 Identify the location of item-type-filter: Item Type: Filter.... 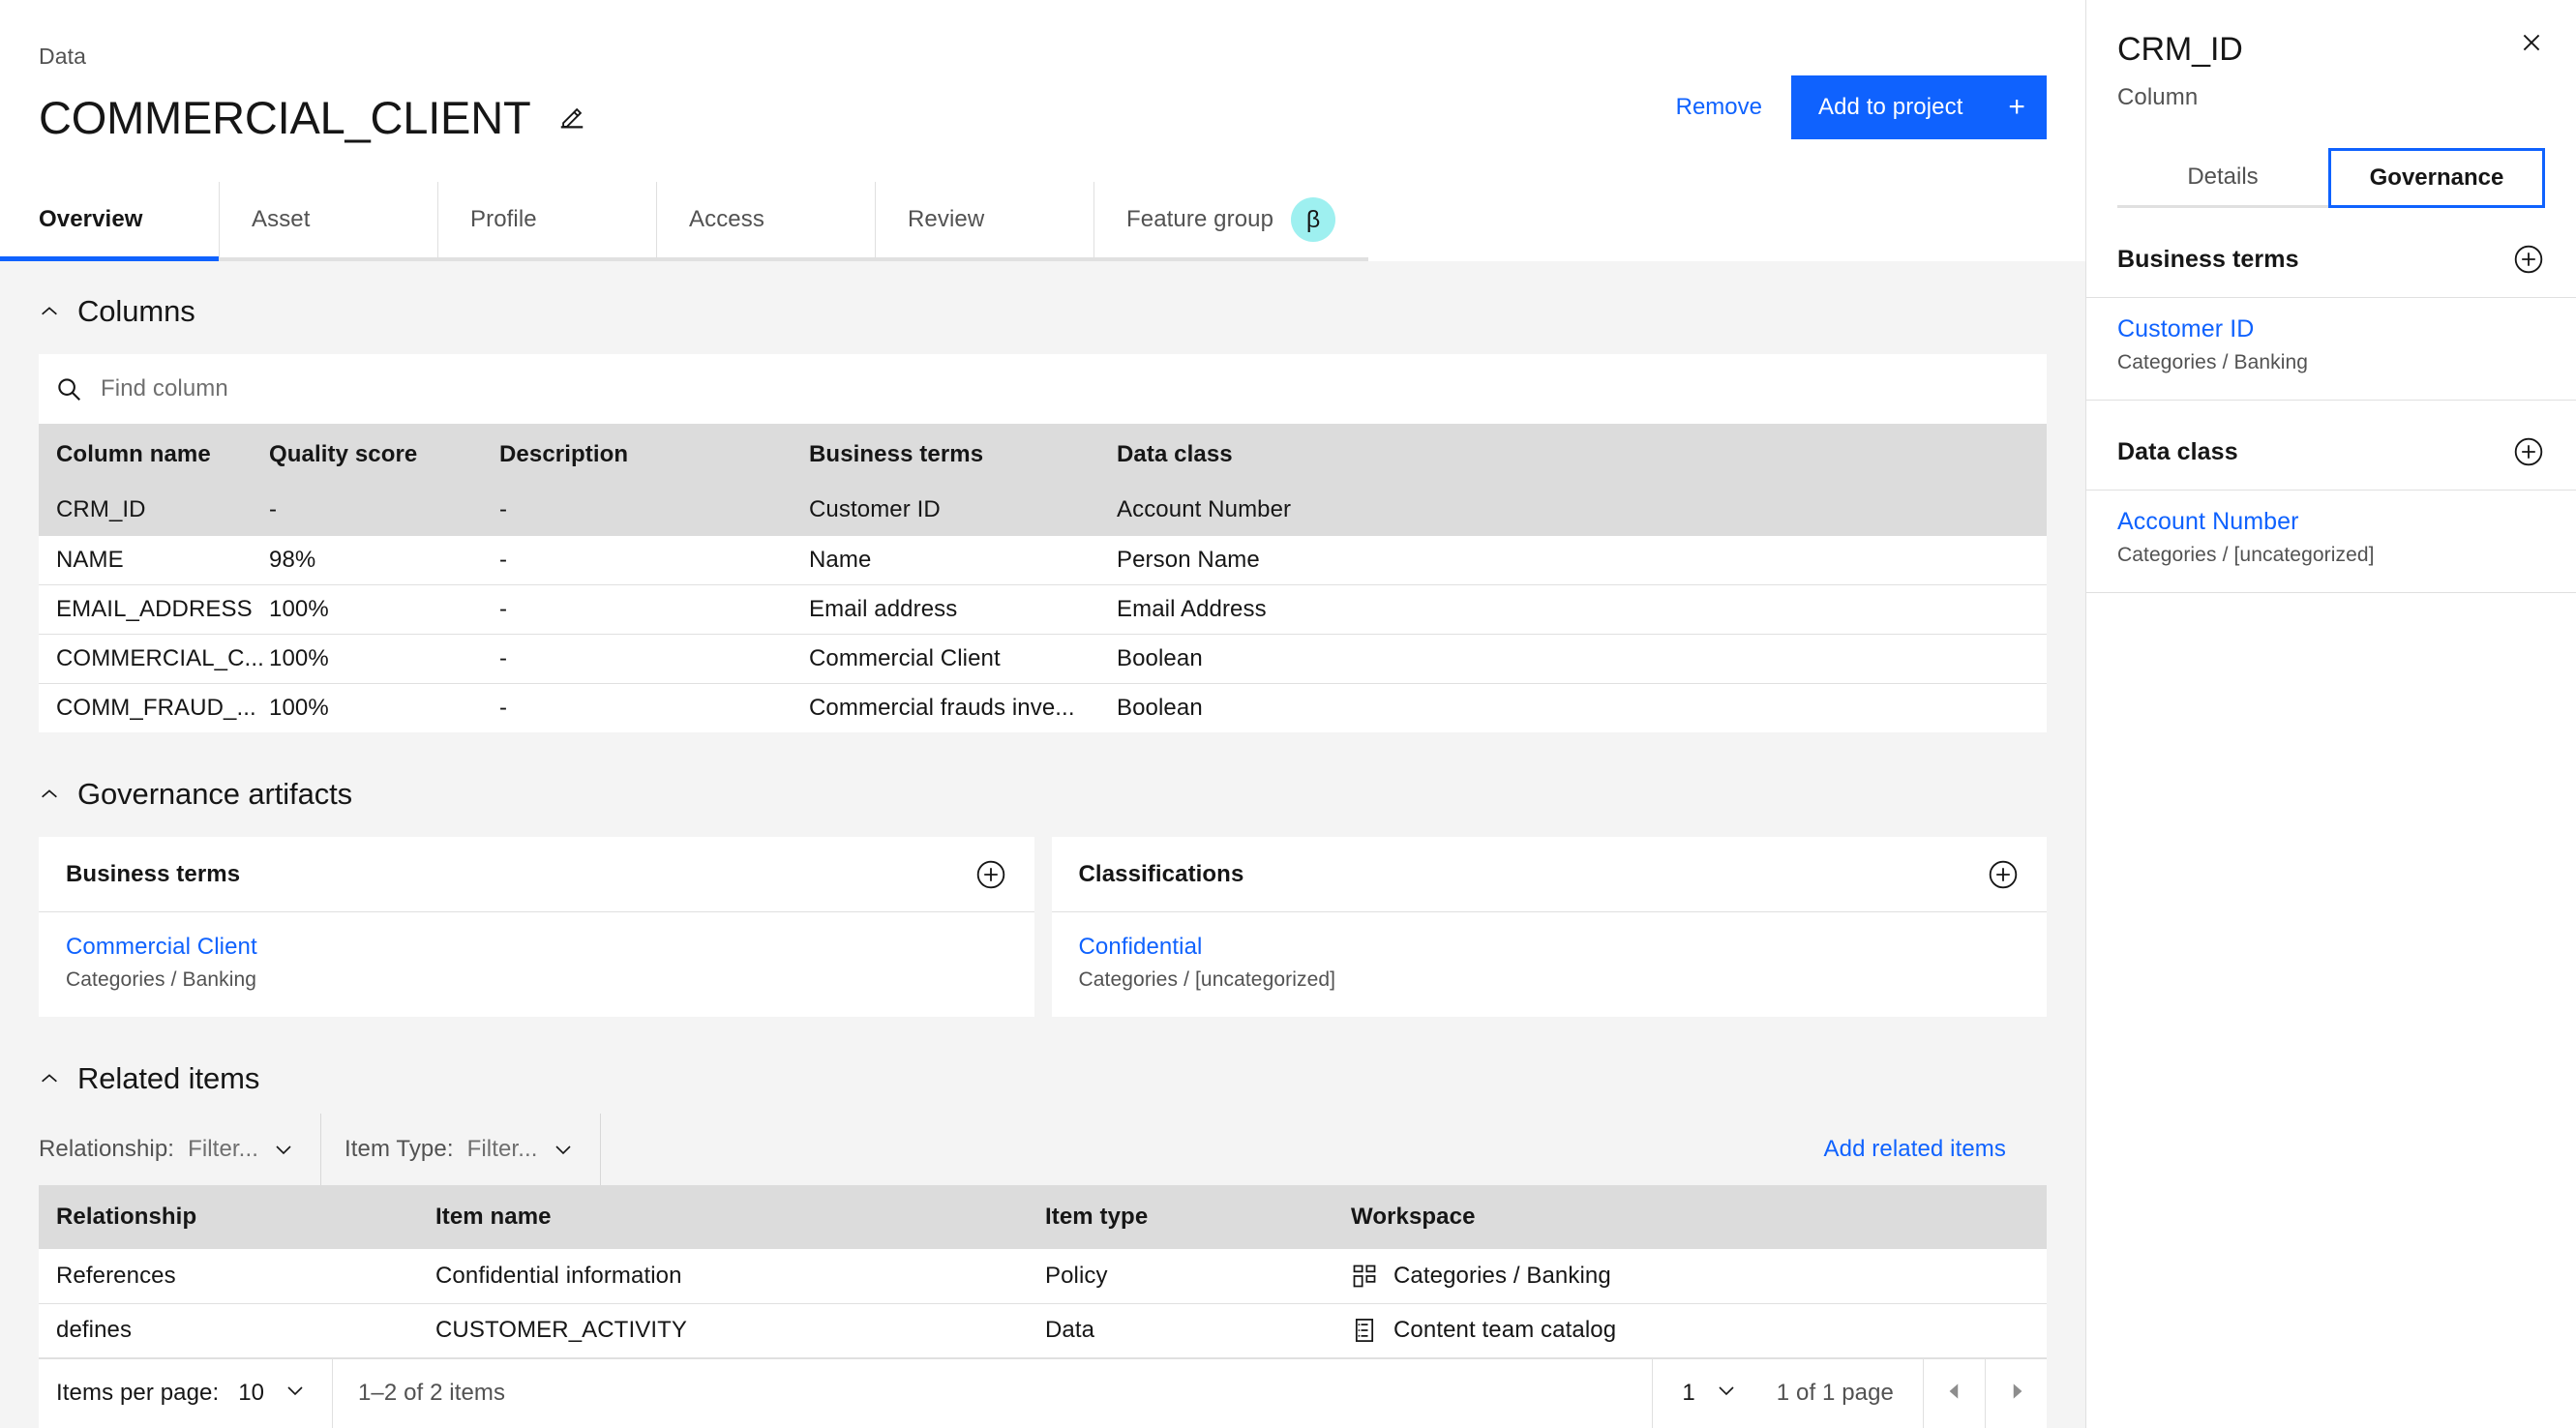
(459, 1150).